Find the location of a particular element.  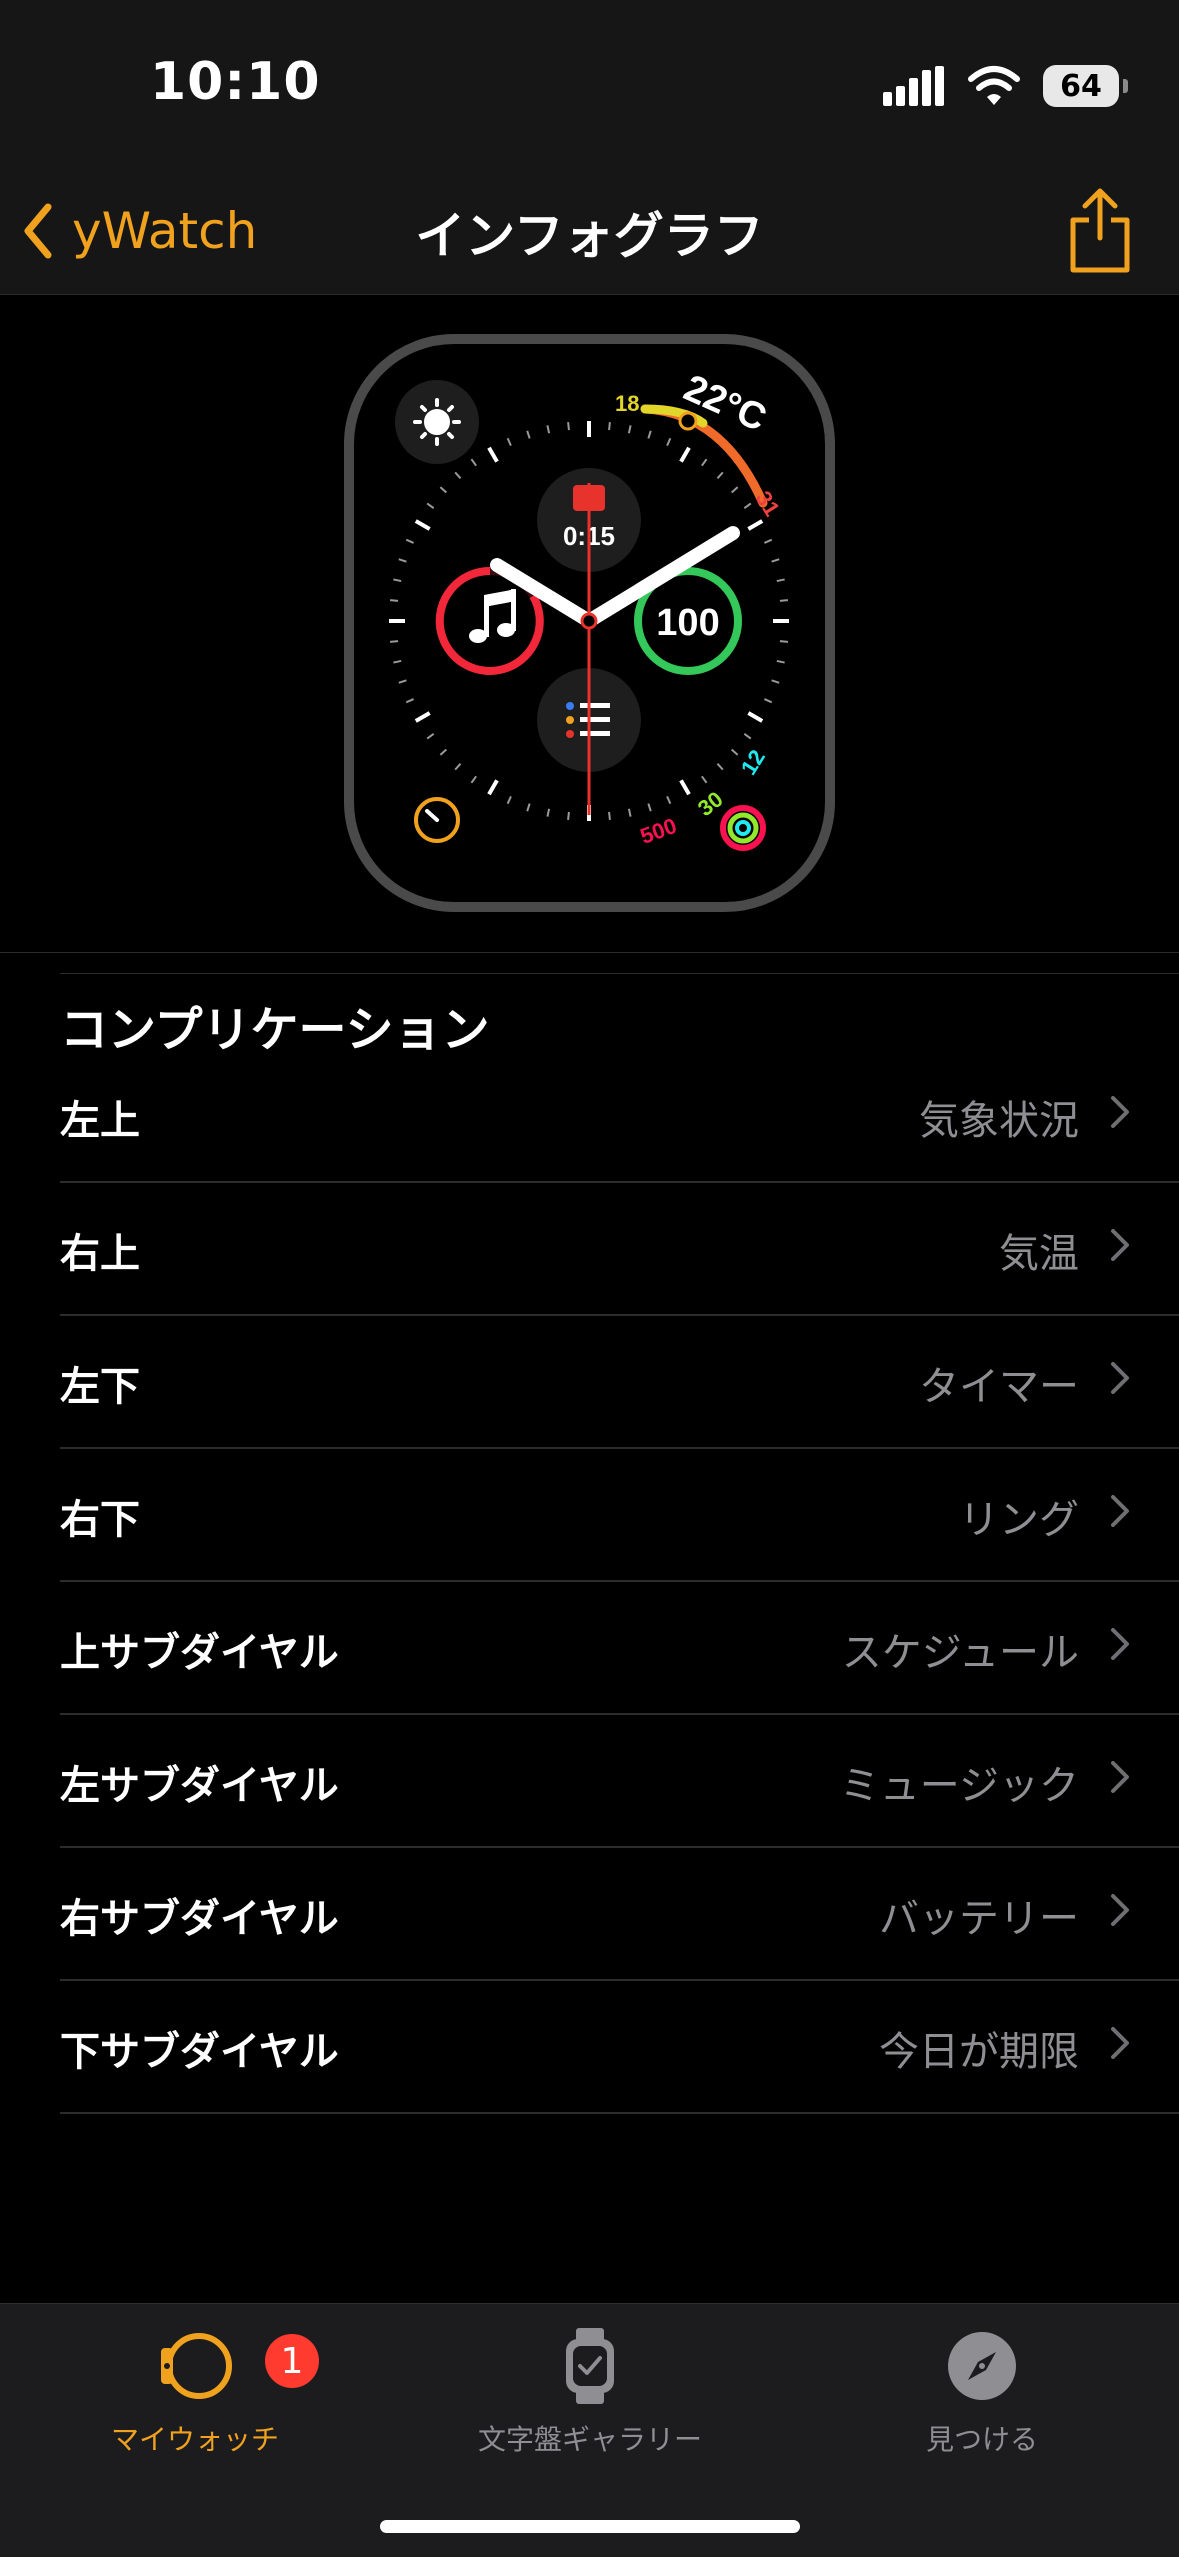

status-time: 10:10 is located at coordinates (235, 82).